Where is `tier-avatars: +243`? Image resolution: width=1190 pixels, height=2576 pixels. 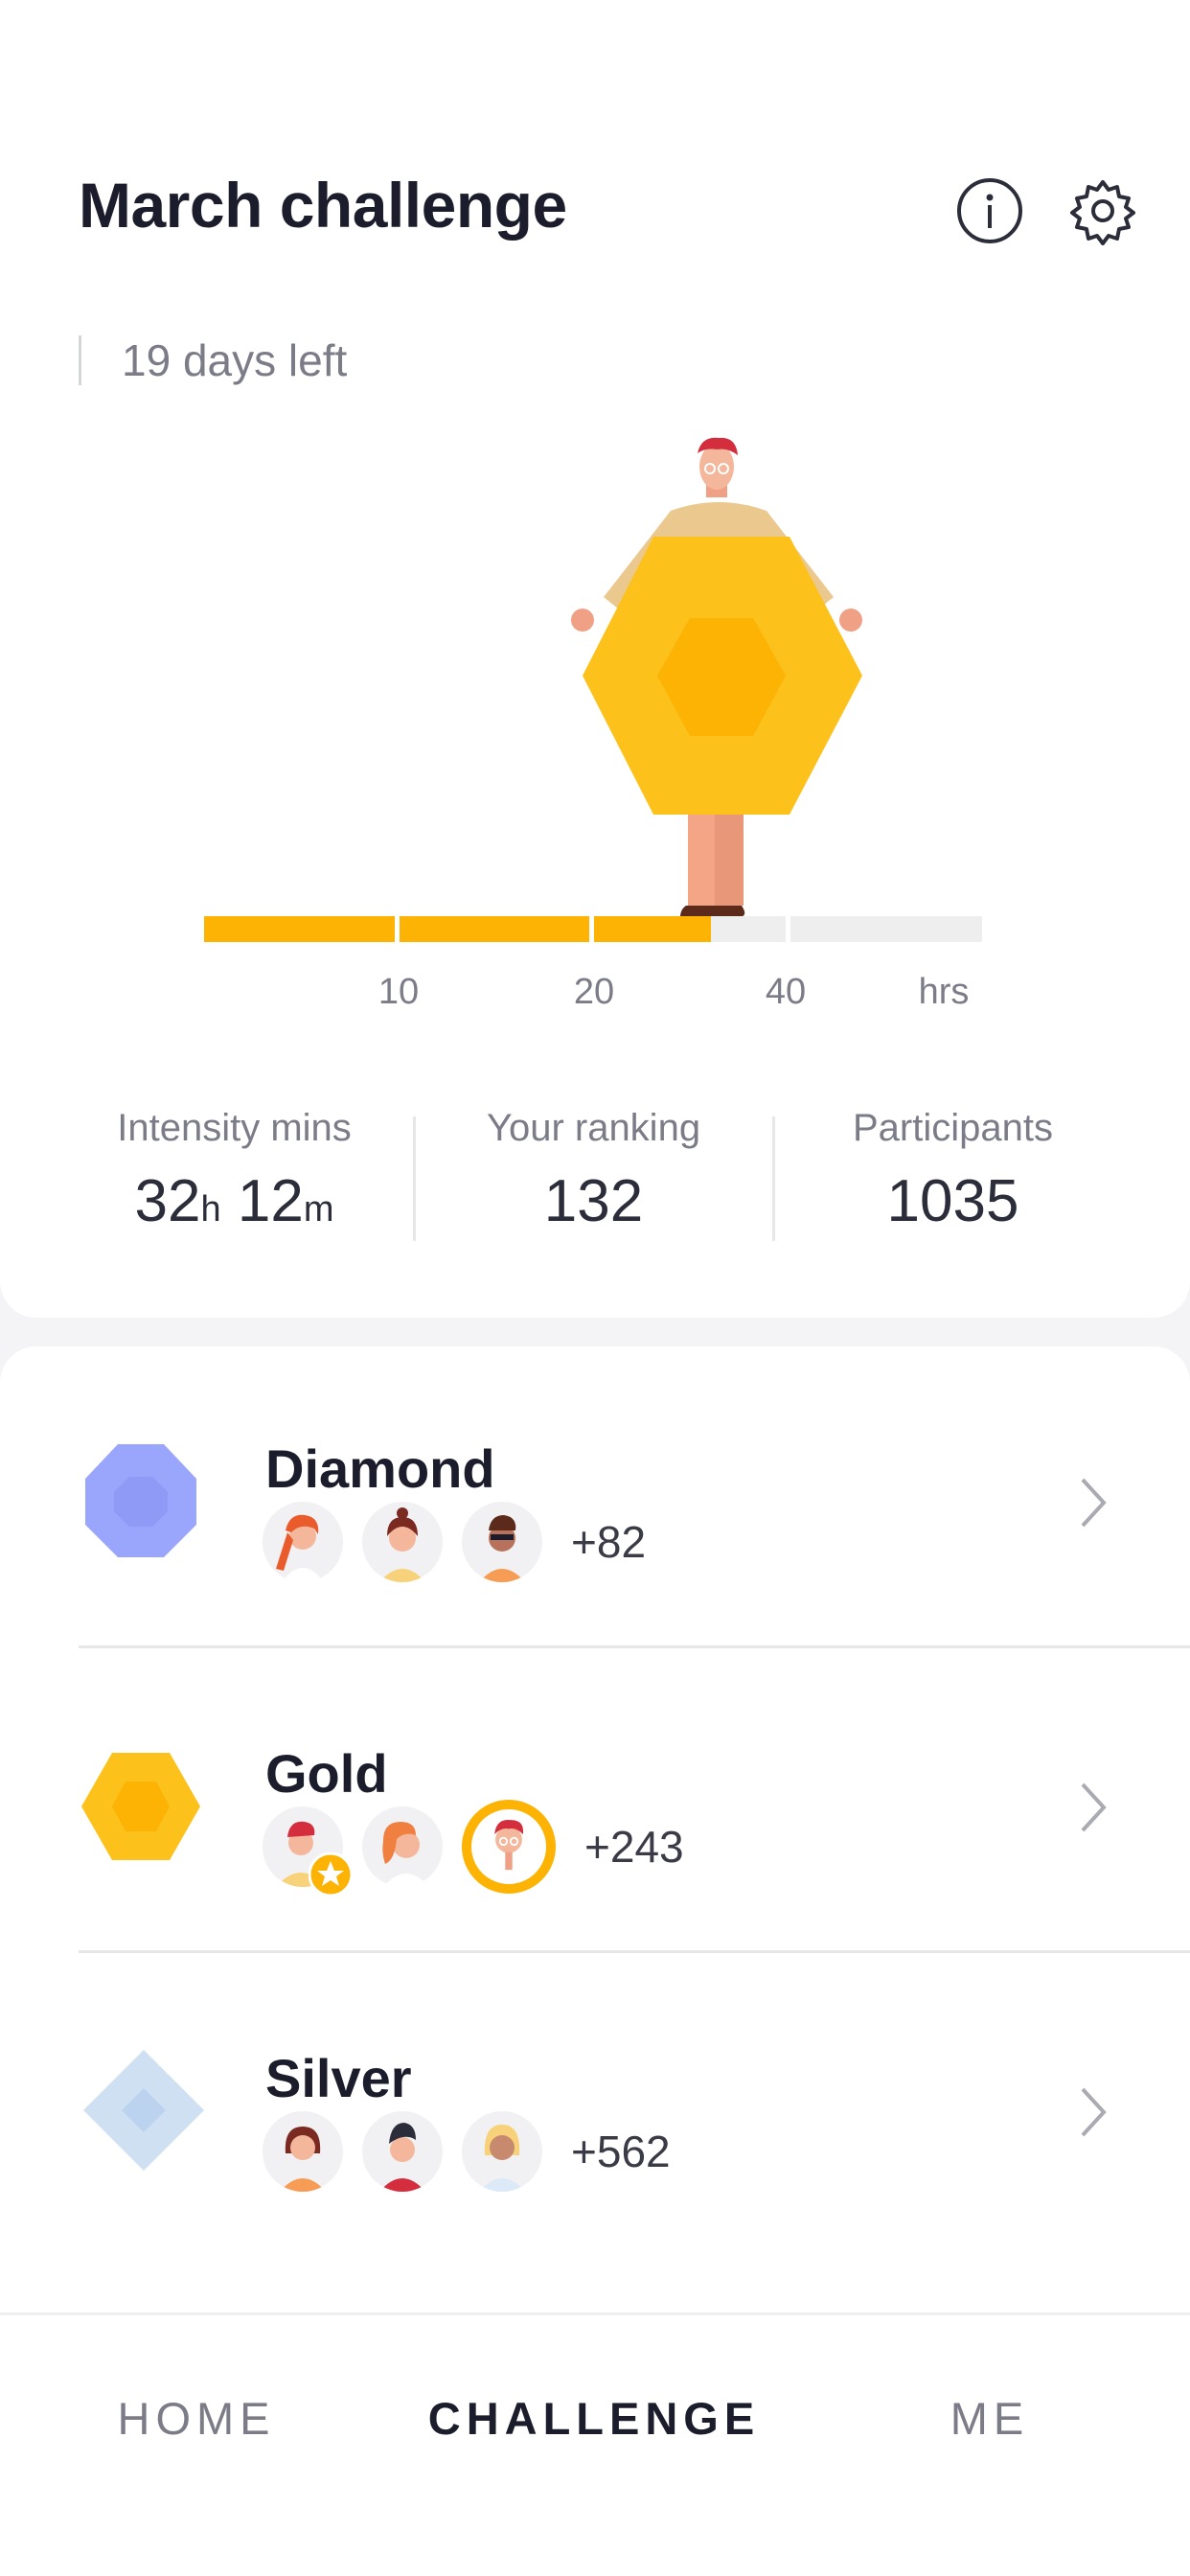 tier-avatars: +243 is located at coordinates (474, 1848).